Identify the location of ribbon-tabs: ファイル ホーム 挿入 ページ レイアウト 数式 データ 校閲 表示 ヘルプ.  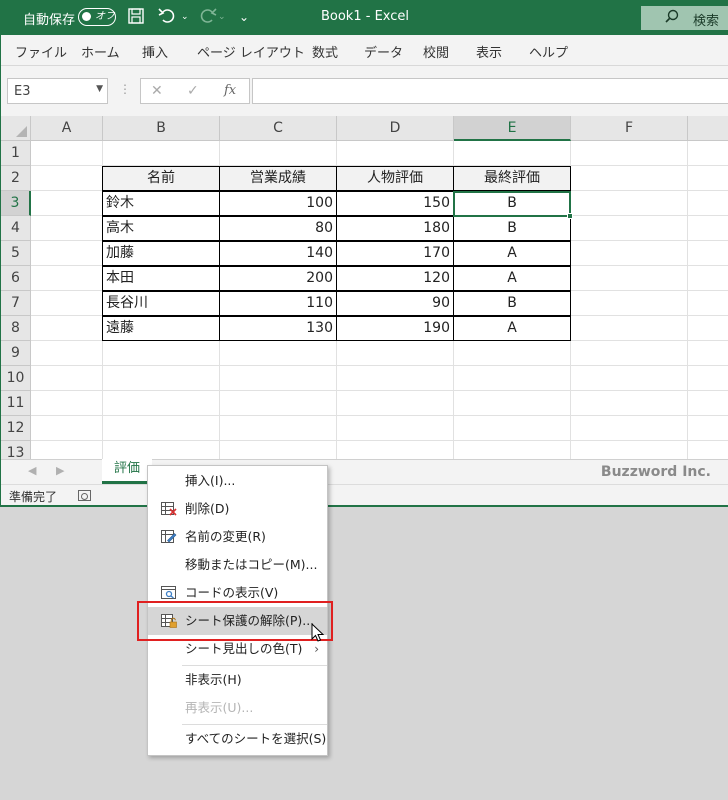
(364, 50).